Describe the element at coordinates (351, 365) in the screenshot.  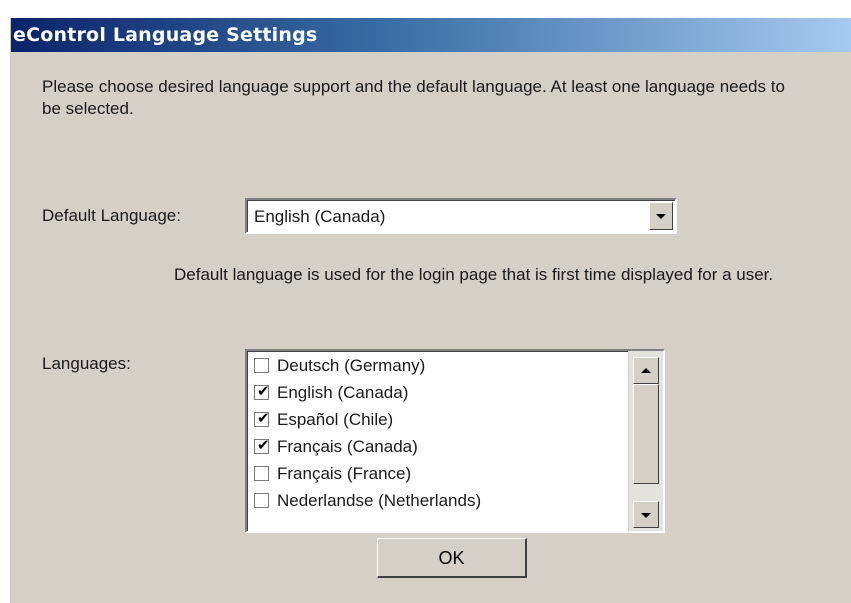
I see `list-item-label: Deutsch (Germany)` at that location.